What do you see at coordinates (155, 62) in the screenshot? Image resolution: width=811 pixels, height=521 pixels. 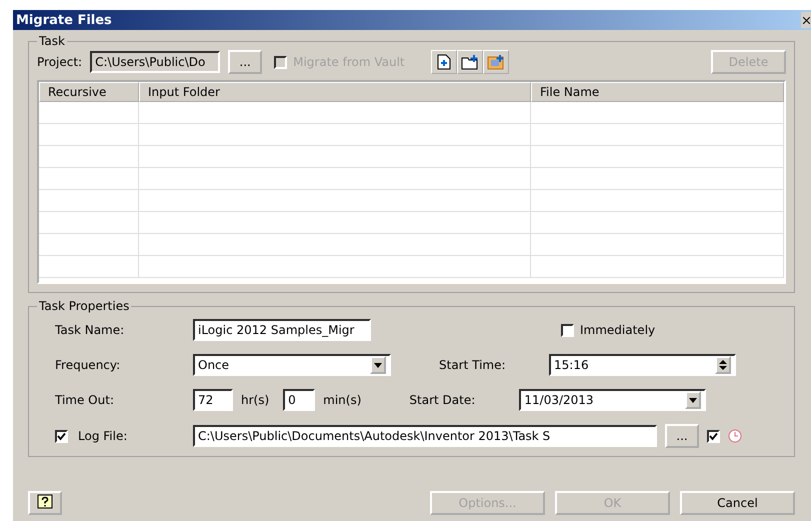 I see `project-field: C:\Users\Public\Do` at bounding box center [155, 62].